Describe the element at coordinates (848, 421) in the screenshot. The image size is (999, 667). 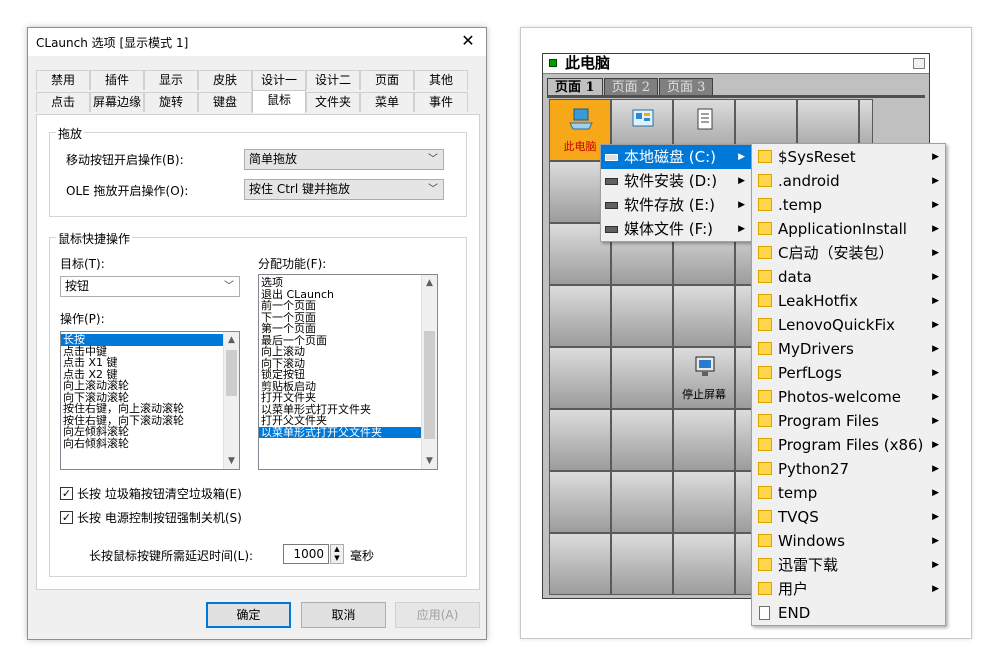
I see `menu-item-folder: Program Files ▶` at that location.